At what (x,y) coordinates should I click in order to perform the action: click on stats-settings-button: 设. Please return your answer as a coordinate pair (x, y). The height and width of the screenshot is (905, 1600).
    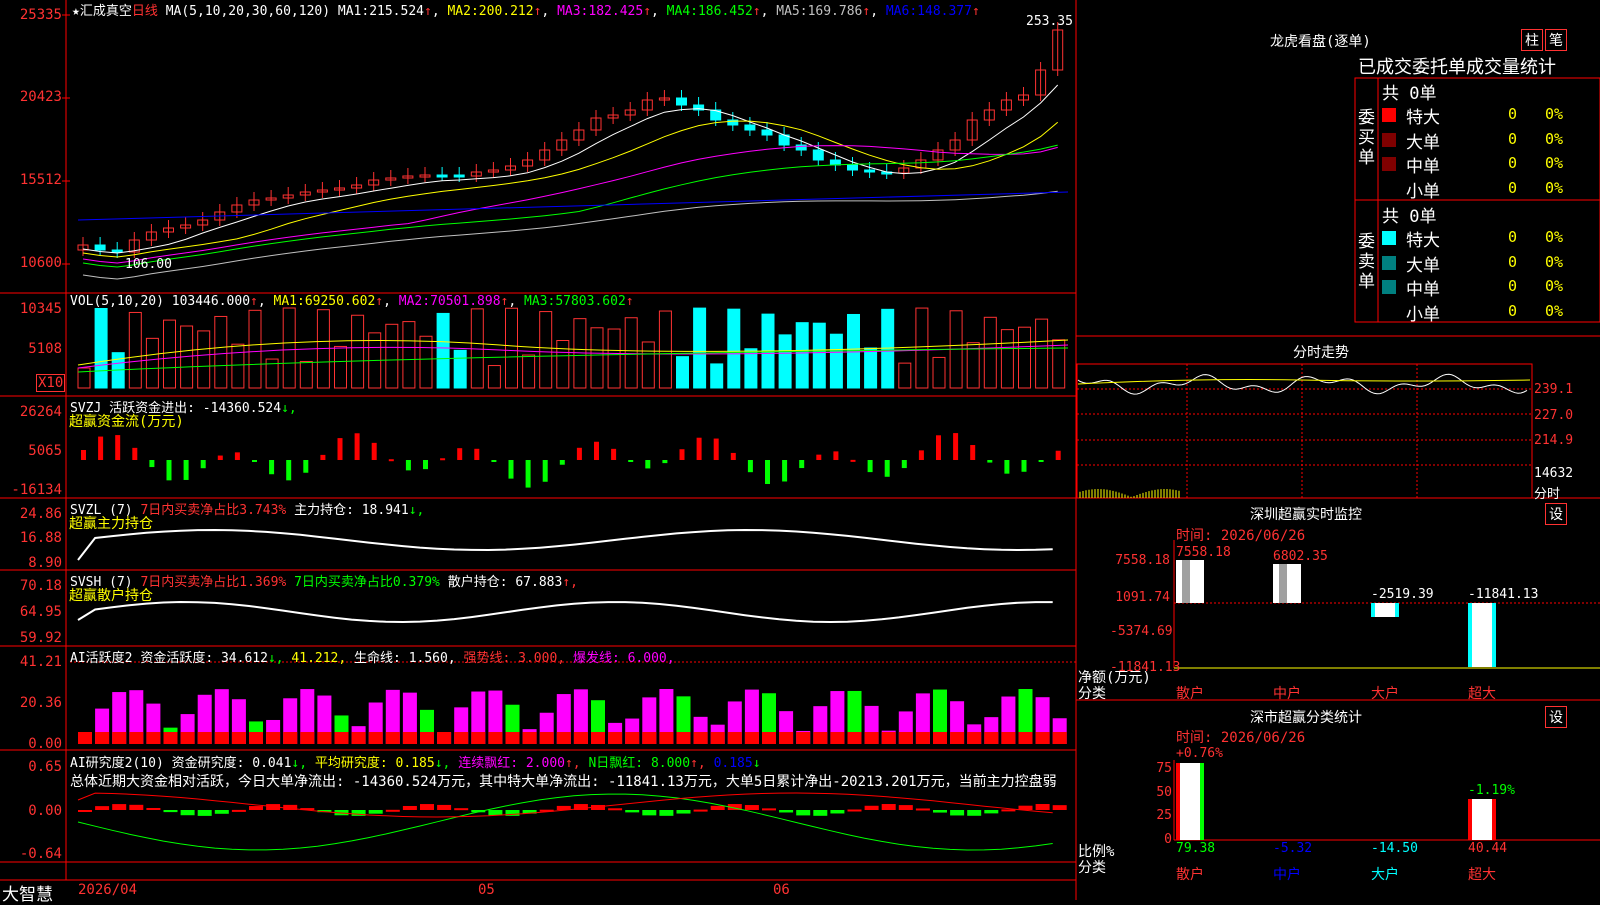
    Looking at the image, I should click on (1556, 717).